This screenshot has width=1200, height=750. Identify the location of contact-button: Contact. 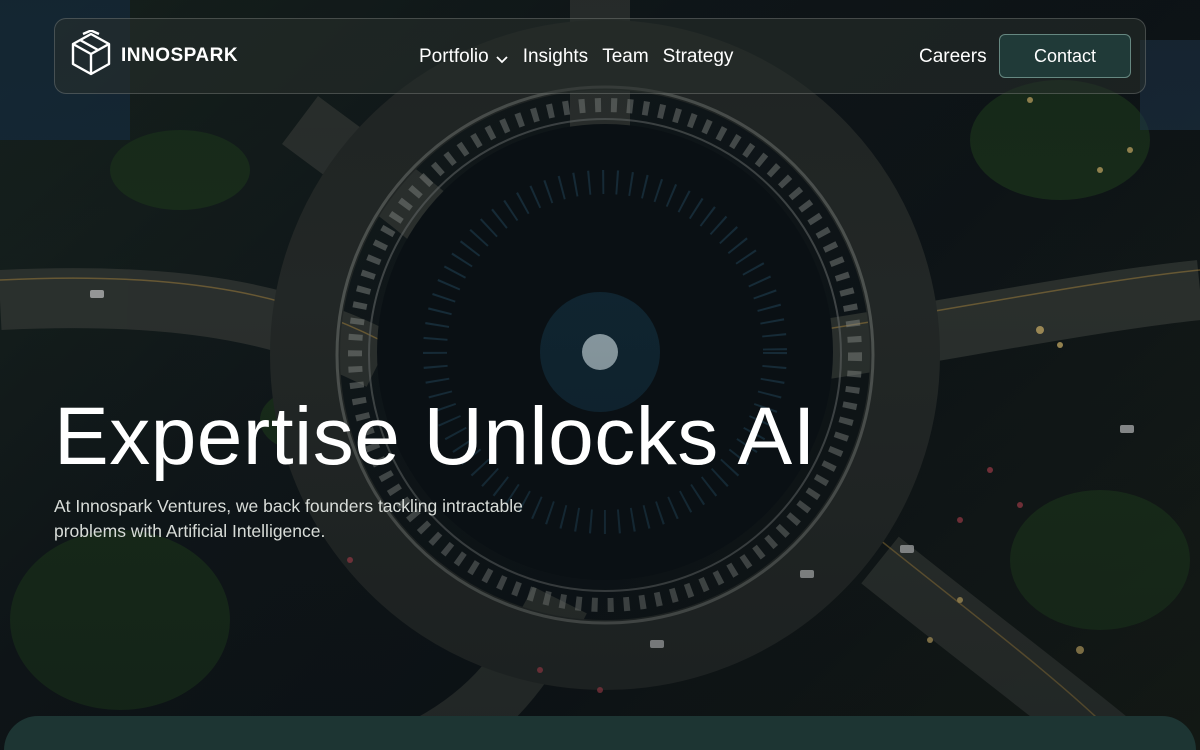
(1065, 56).